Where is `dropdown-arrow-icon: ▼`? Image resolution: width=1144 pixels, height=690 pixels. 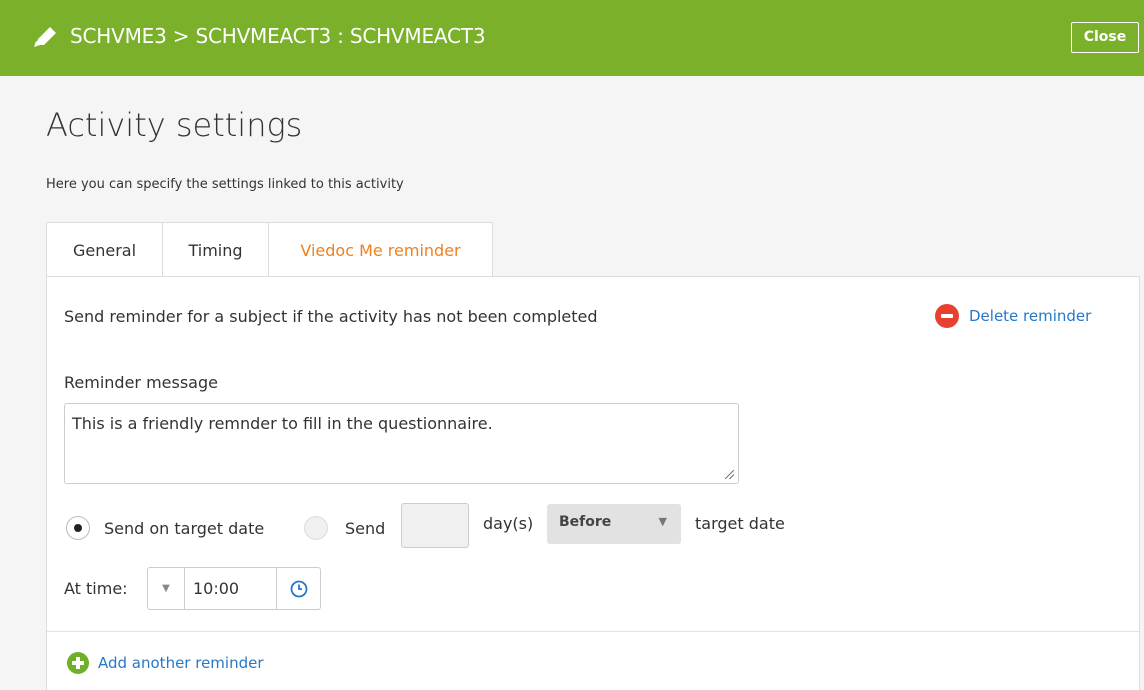 dropdown-arrow-icon: ▼ is located at coordinates (662, 521).